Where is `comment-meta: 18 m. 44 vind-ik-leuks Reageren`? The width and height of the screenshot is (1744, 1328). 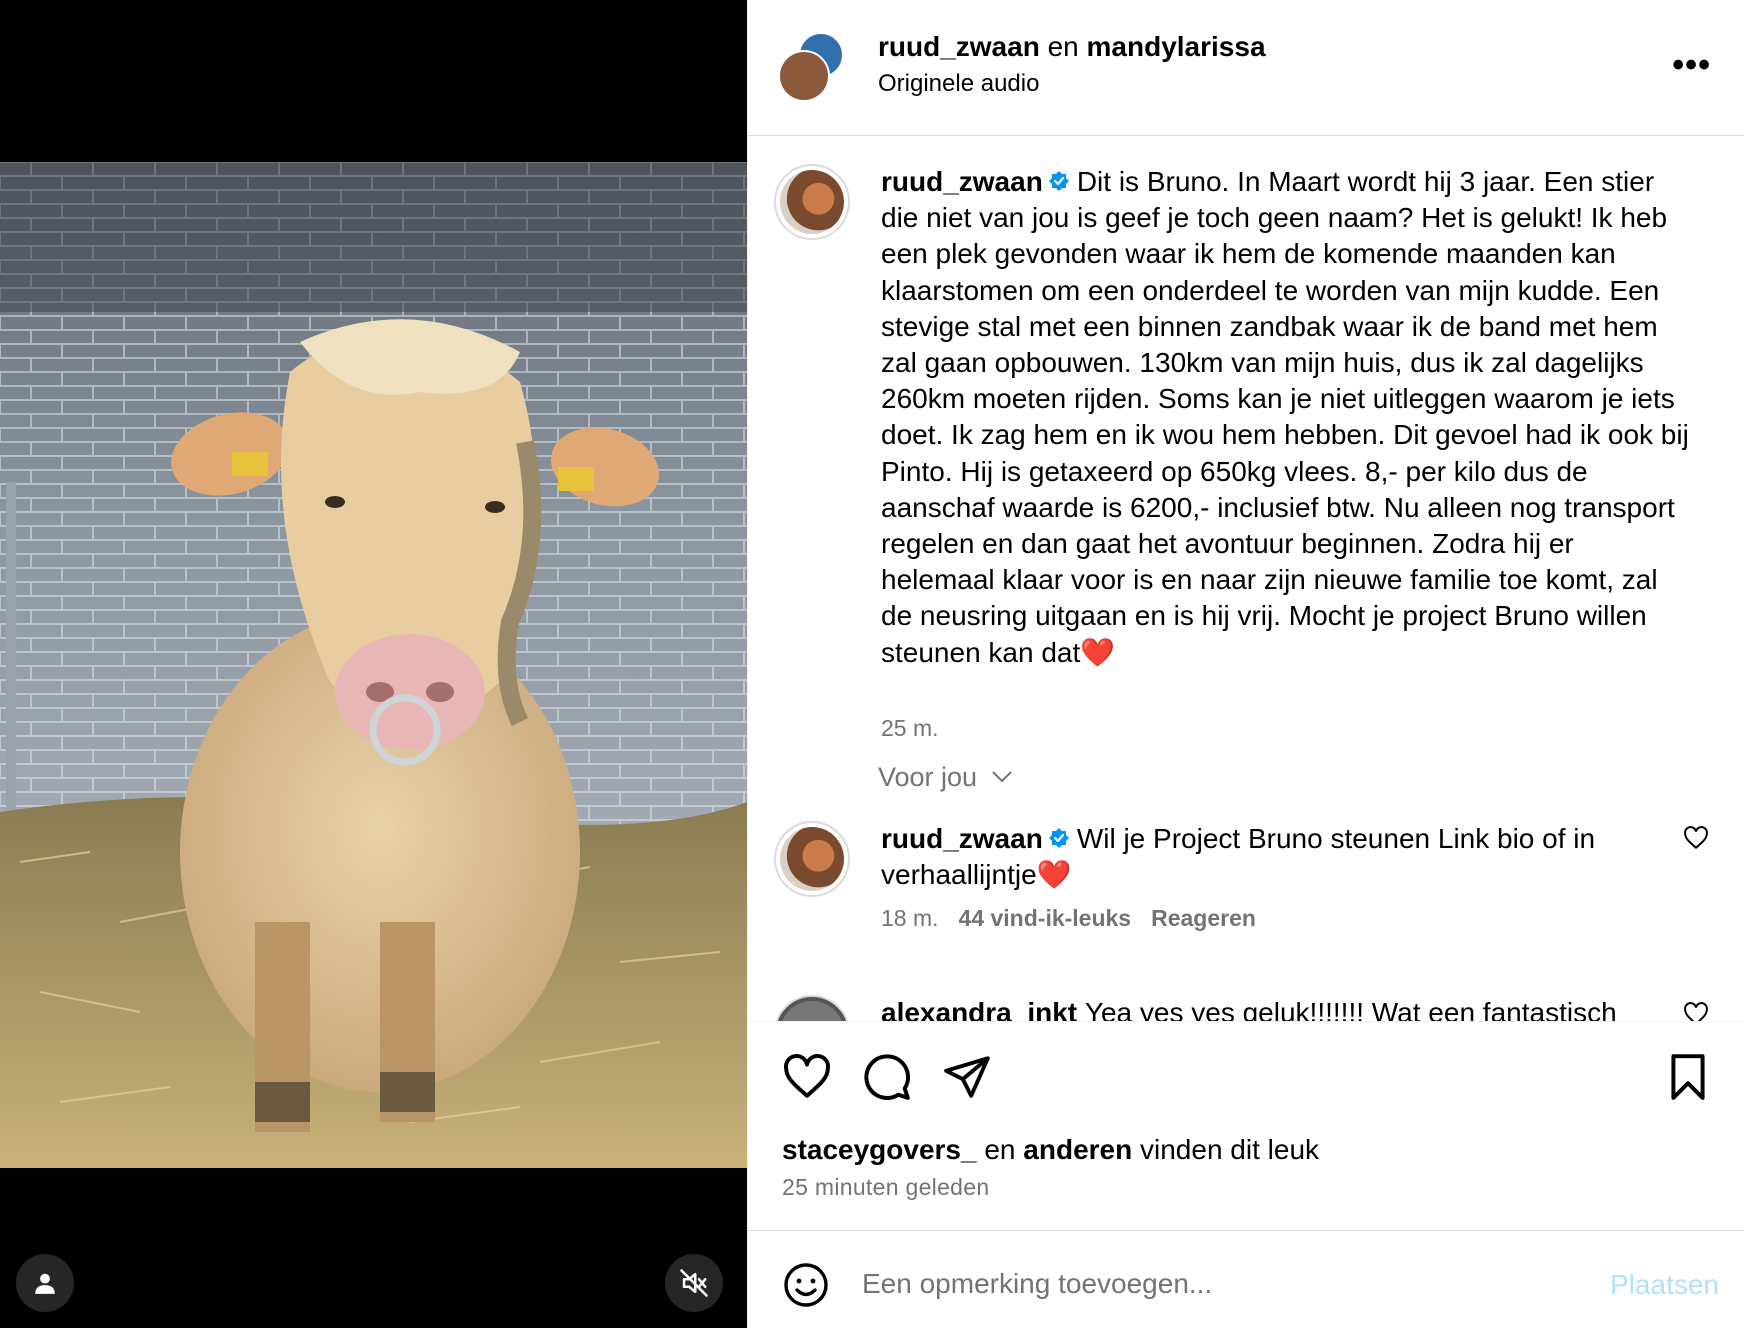
comment-meta: 18 m. 44 vind-ik-leuks Reageren is located at coordinates (1068, 918).